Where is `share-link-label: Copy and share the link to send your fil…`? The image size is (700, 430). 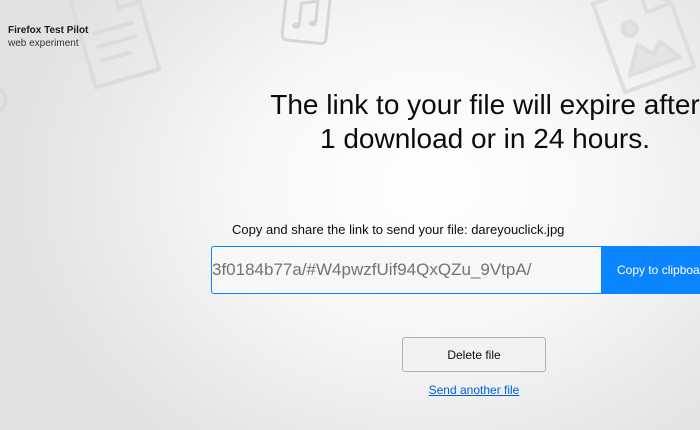 share-link-label: Copy and share the link to send your fil… is located at coordinates (398, 229).